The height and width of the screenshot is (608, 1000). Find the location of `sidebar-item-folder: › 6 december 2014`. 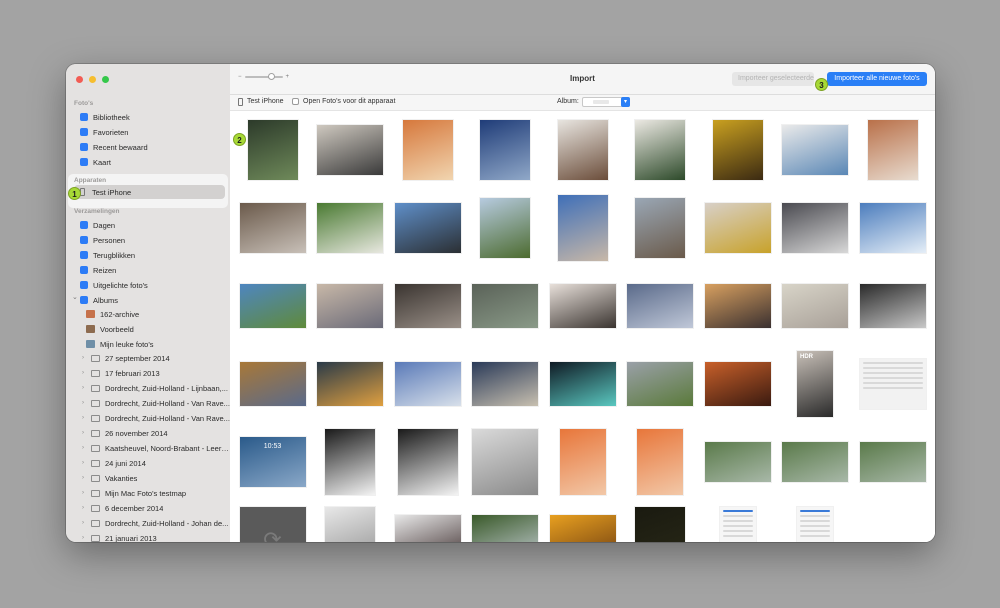

sidebar-item-folder: › 6 december 2014 is located at coordinates (148, 508).